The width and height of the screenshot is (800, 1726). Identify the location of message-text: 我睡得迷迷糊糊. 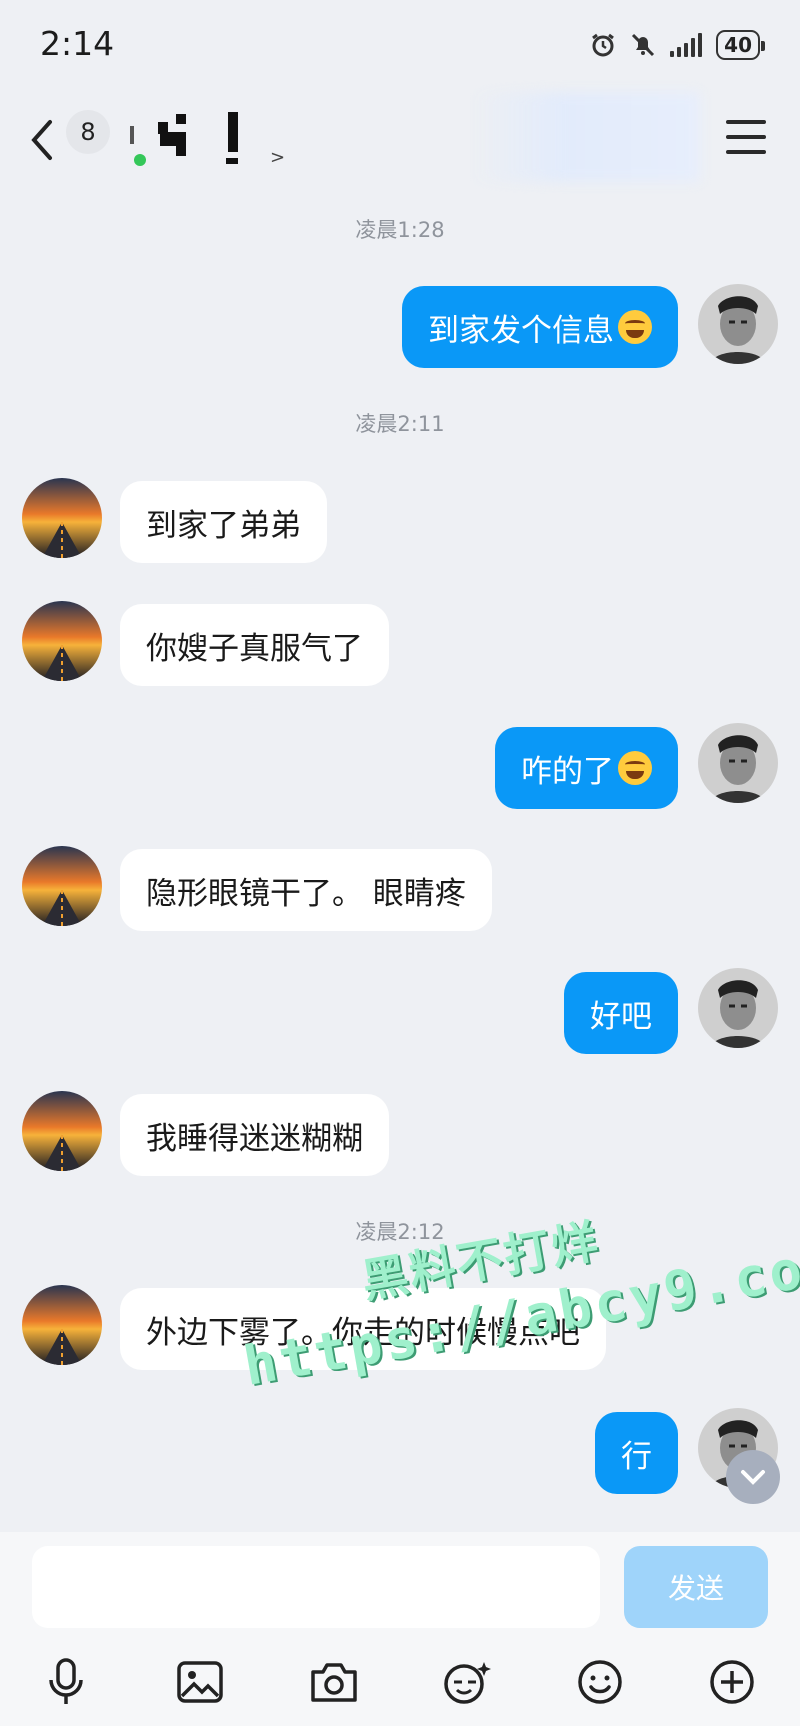
(254, 1138).